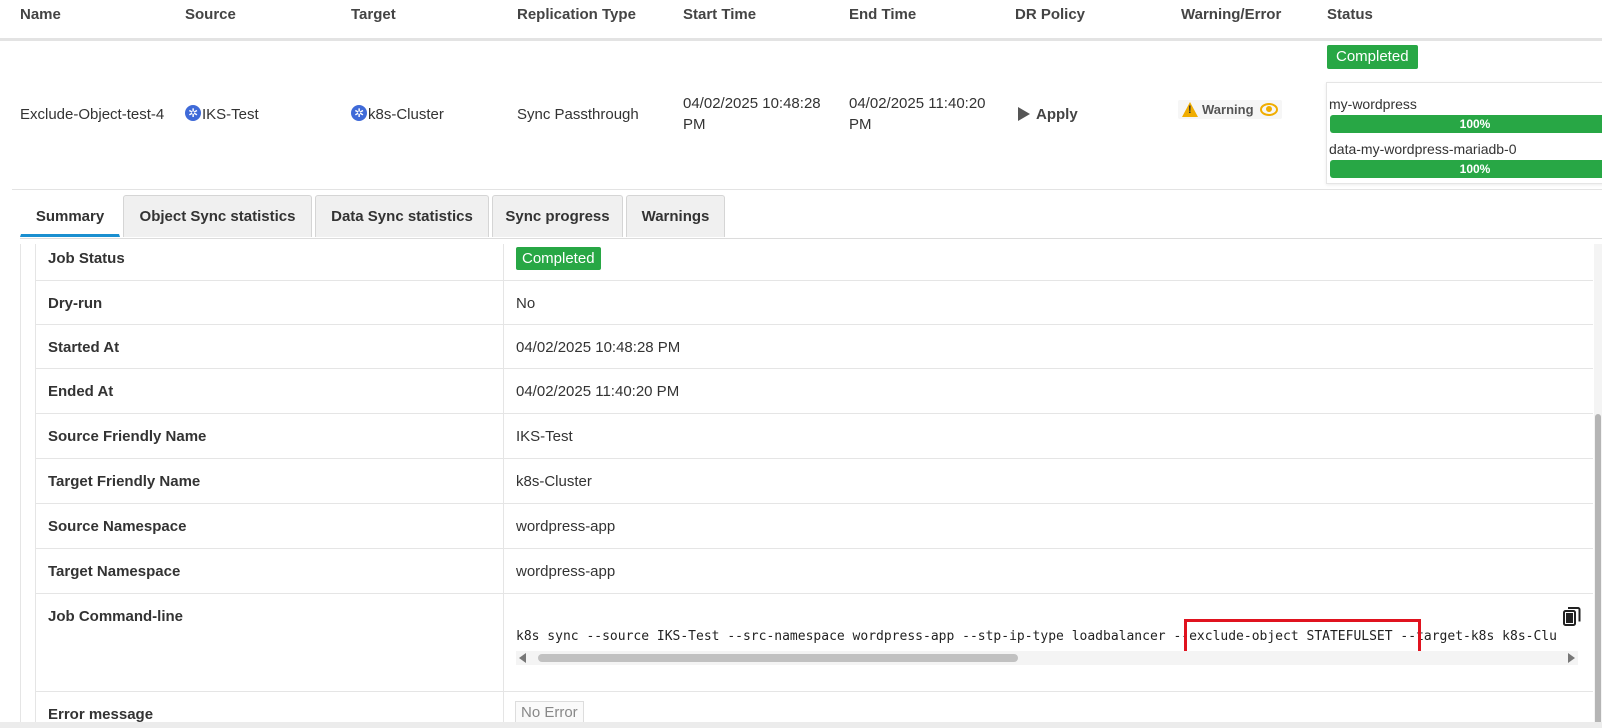  What do you see at coordinates (578, 114) in the screenshot?
I see `job-replication-type: Sync Passthrough` at bounding box center [578, 114].